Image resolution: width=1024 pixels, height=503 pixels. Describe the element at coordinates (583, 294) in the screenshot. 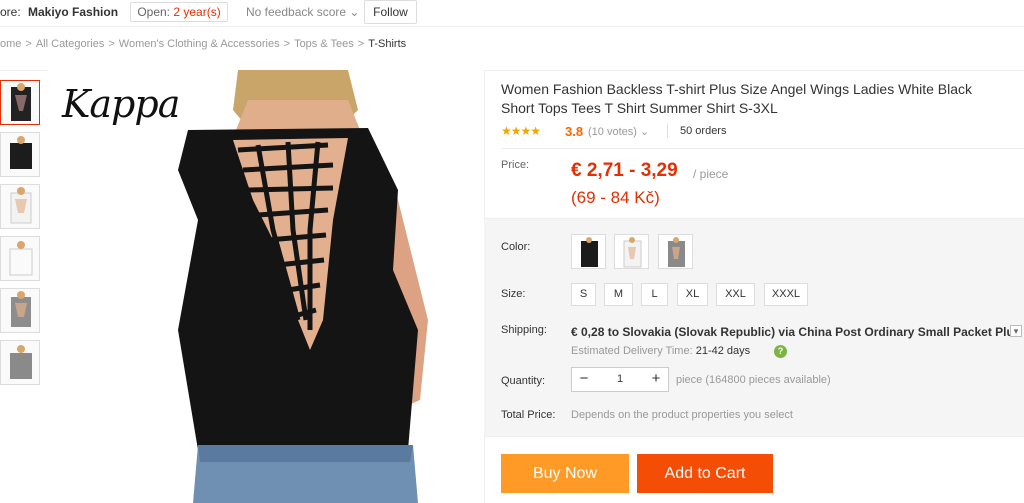

I see `size-s-button: S` at that location.